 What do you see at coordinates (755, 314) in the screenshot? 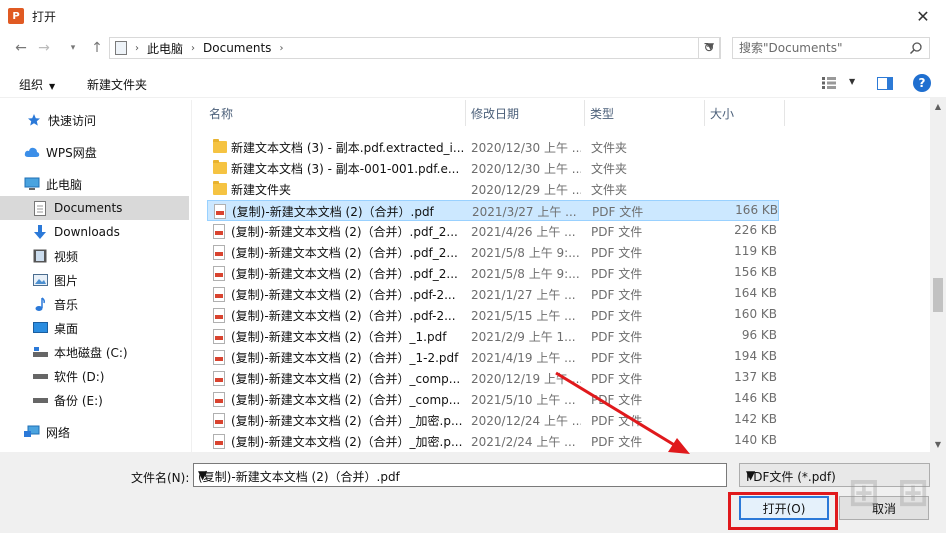
I see `file-size: 160 KB` at bounding box center [755, 314].